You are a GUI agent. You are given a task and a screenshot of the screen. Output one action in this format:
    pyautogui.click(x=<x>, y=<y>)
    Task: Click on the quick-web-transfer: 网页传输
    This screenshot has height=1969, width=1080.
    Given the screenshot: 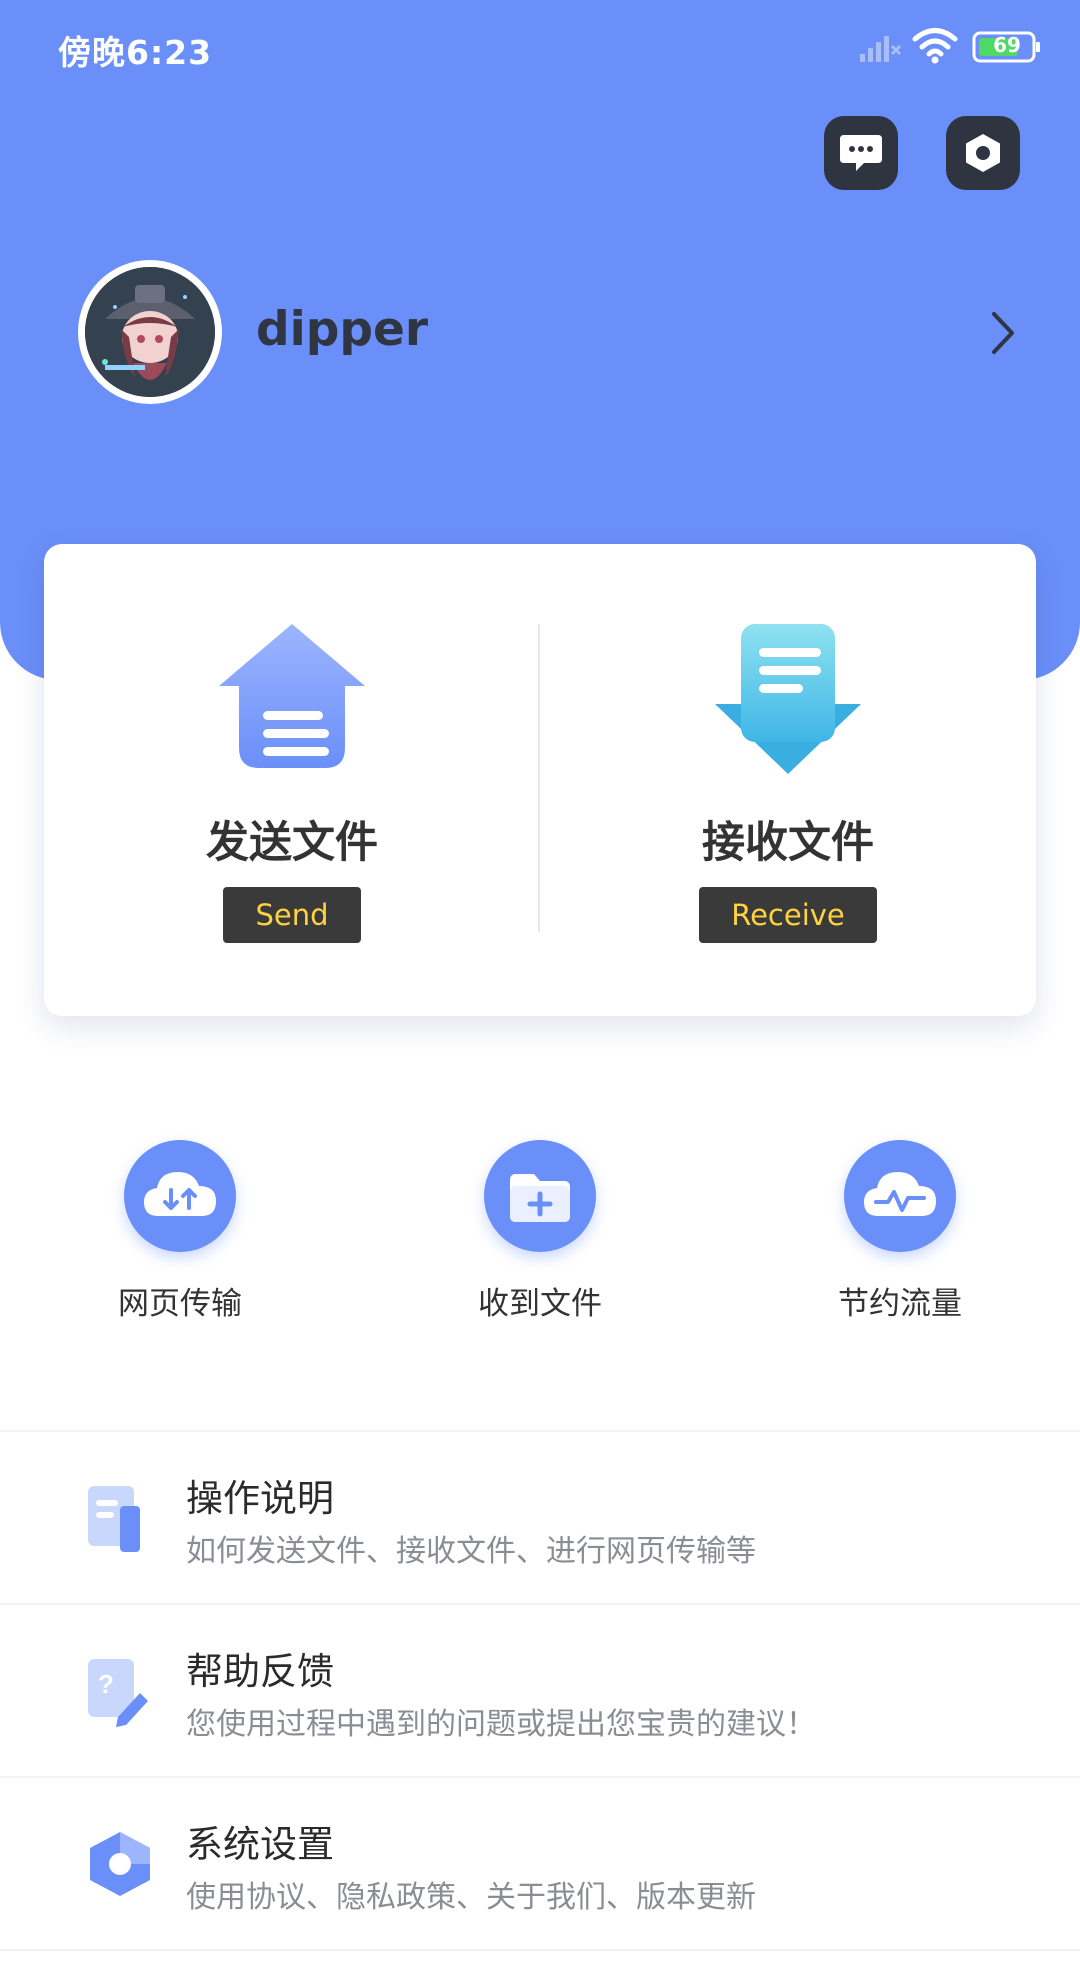 What is the action you would take?
    pyautogui.click(x=180, y=1231)
    